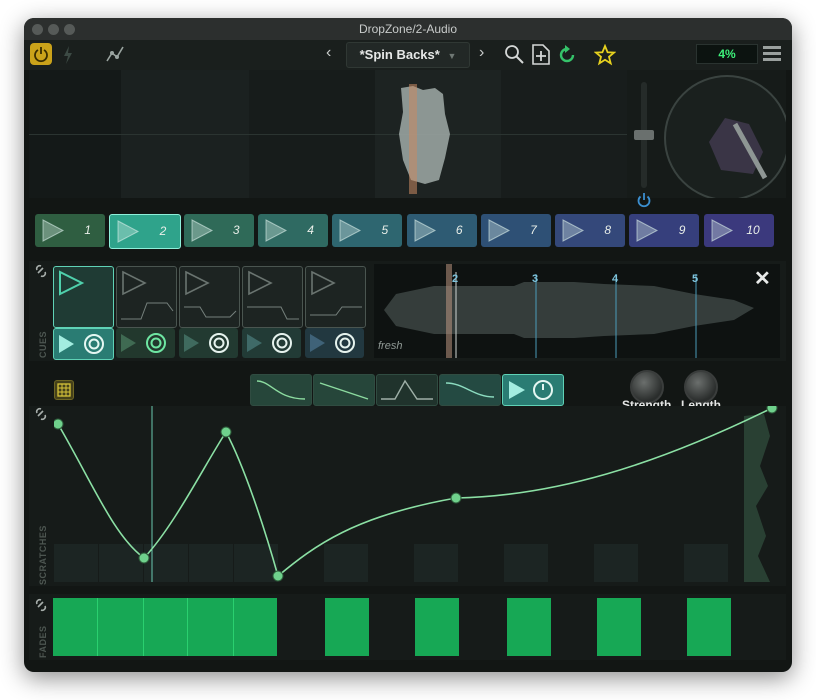 The height and width of the screenshot is (700, 816). Describe the element at coordinates (569, 311) in the screenshot. I see `cue-waveform` at that location.